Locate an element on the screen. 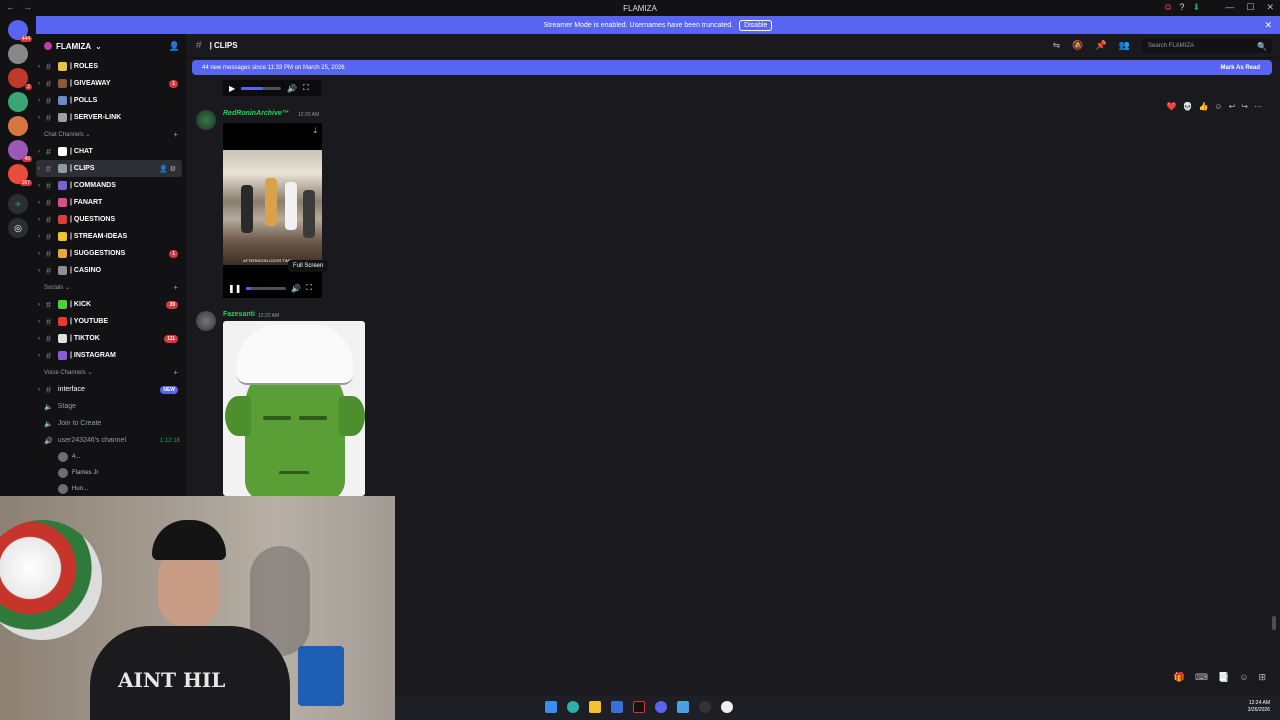 This screenshot has width=1280, height=720. store-icon is located at coordinates (617, 707).